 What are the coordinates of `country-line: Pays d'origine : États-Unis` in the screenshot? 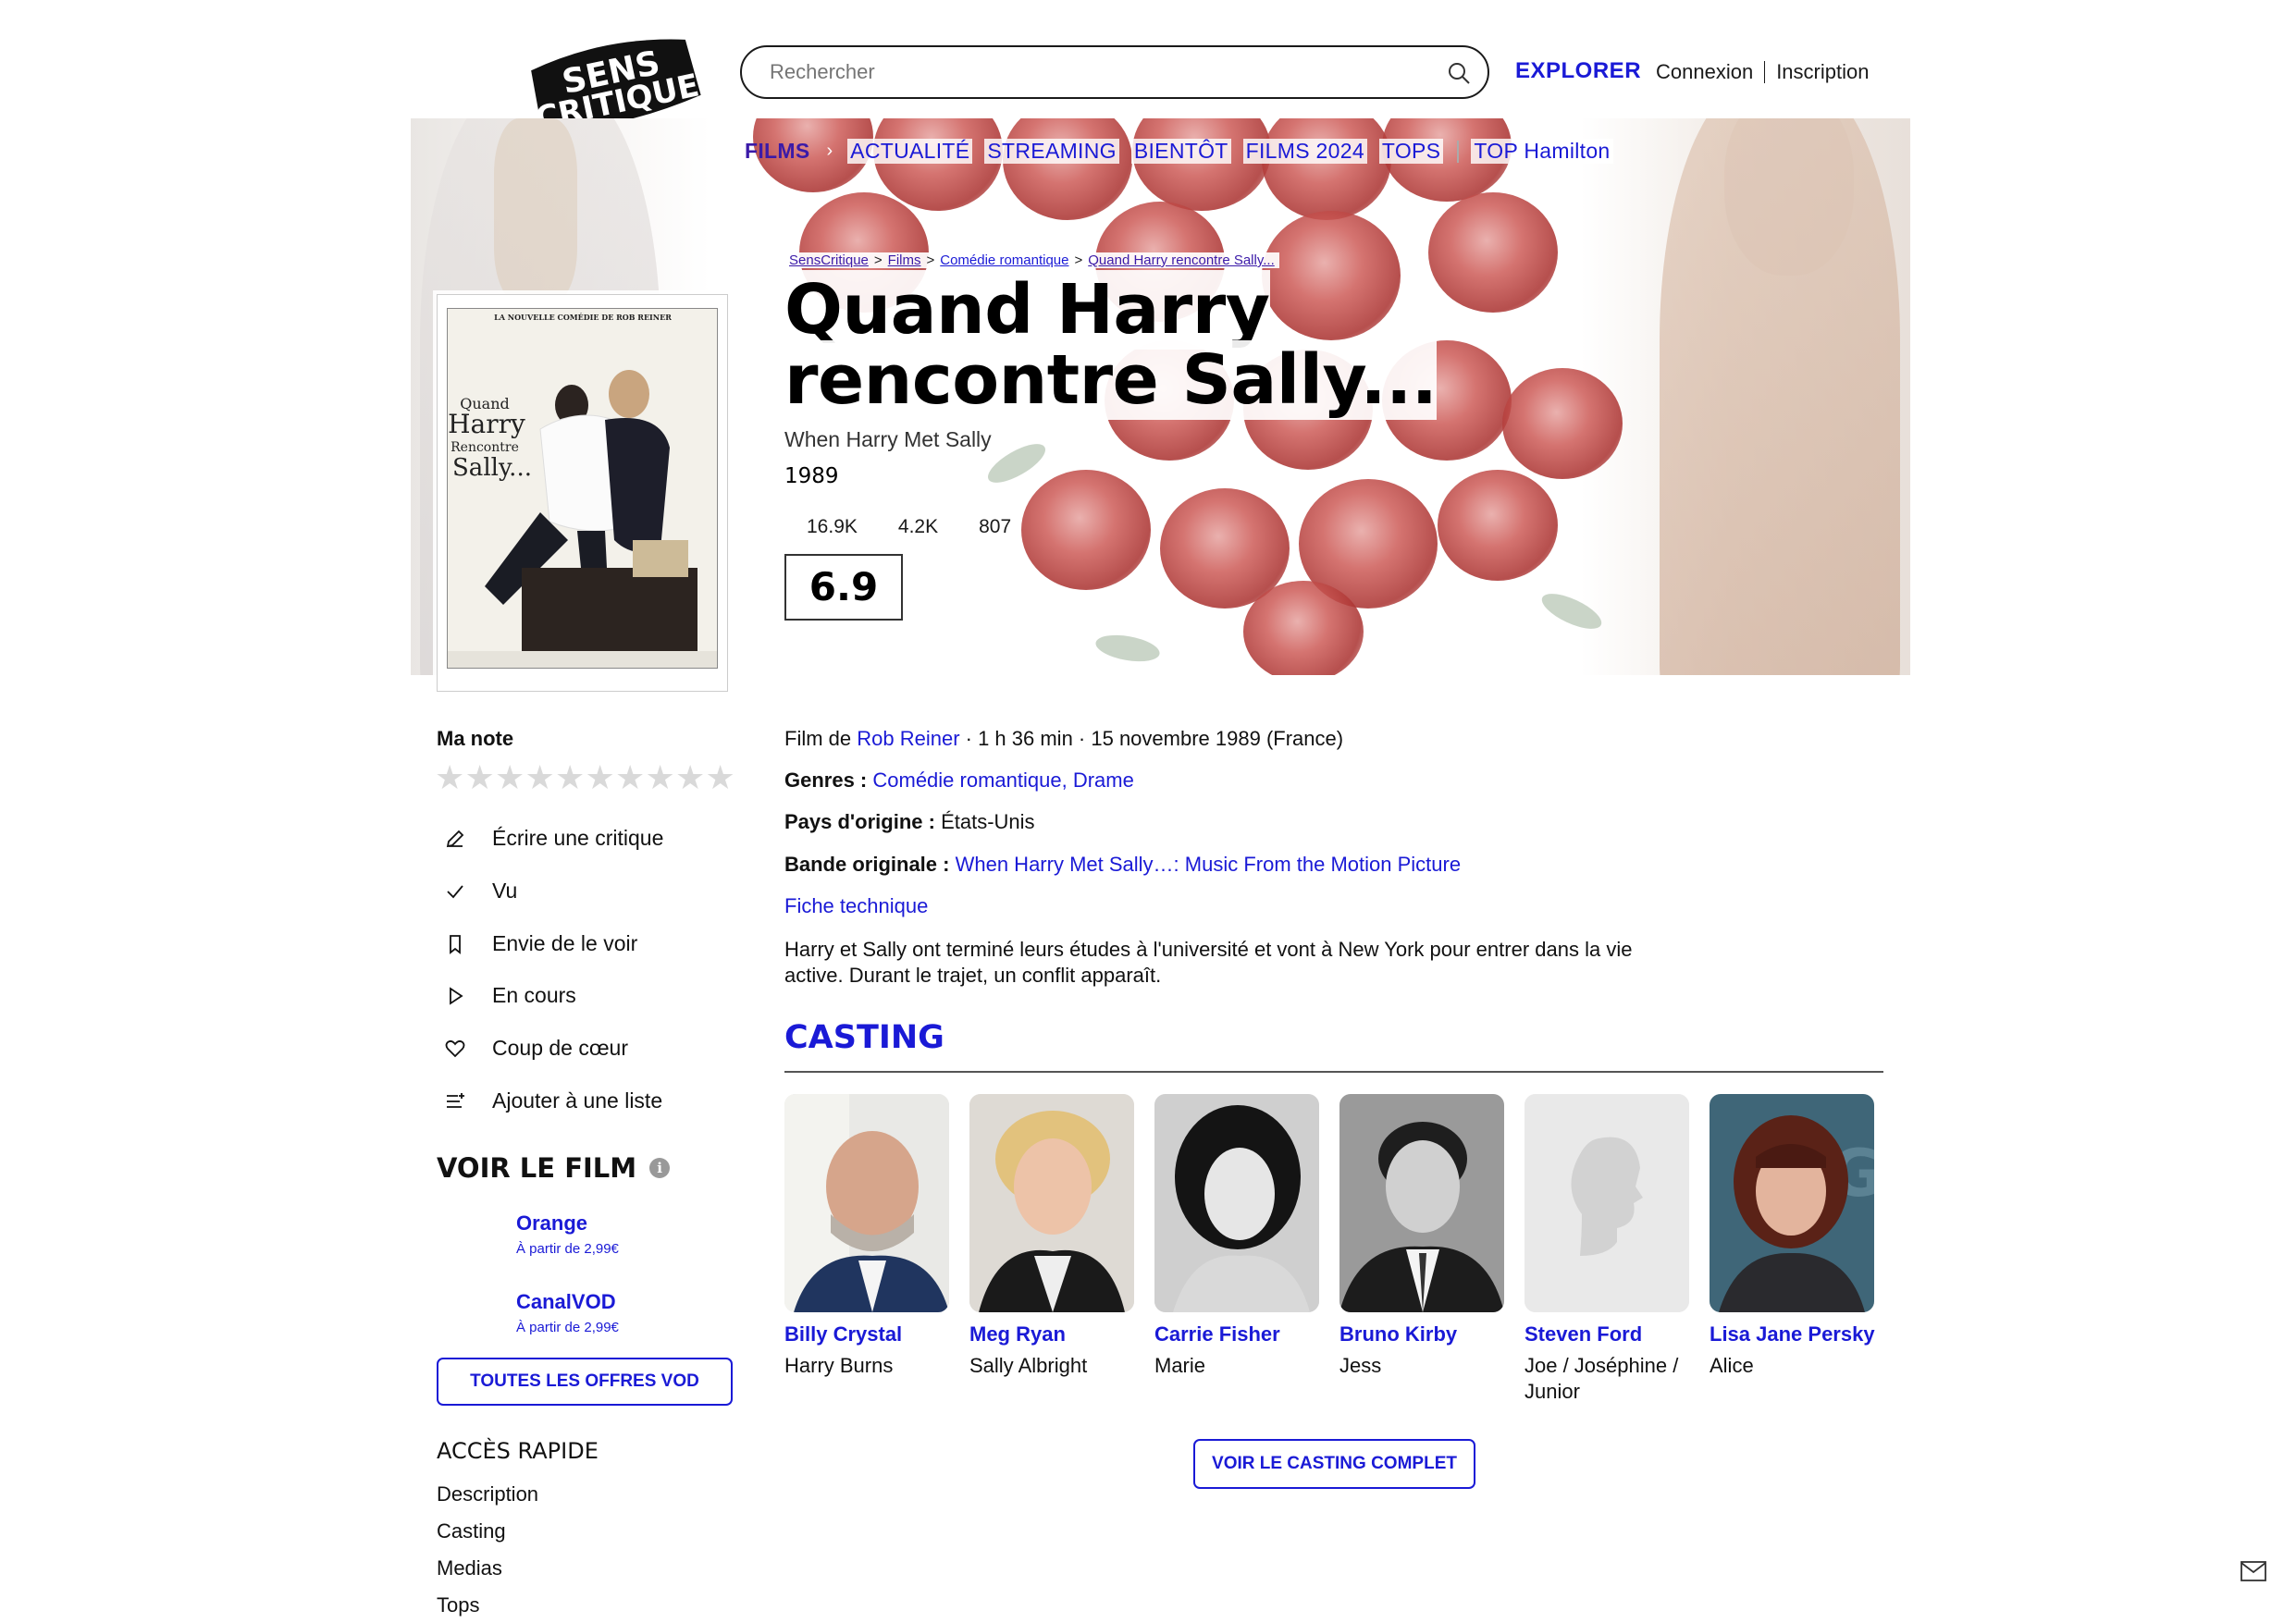 It's located at (909, 822).